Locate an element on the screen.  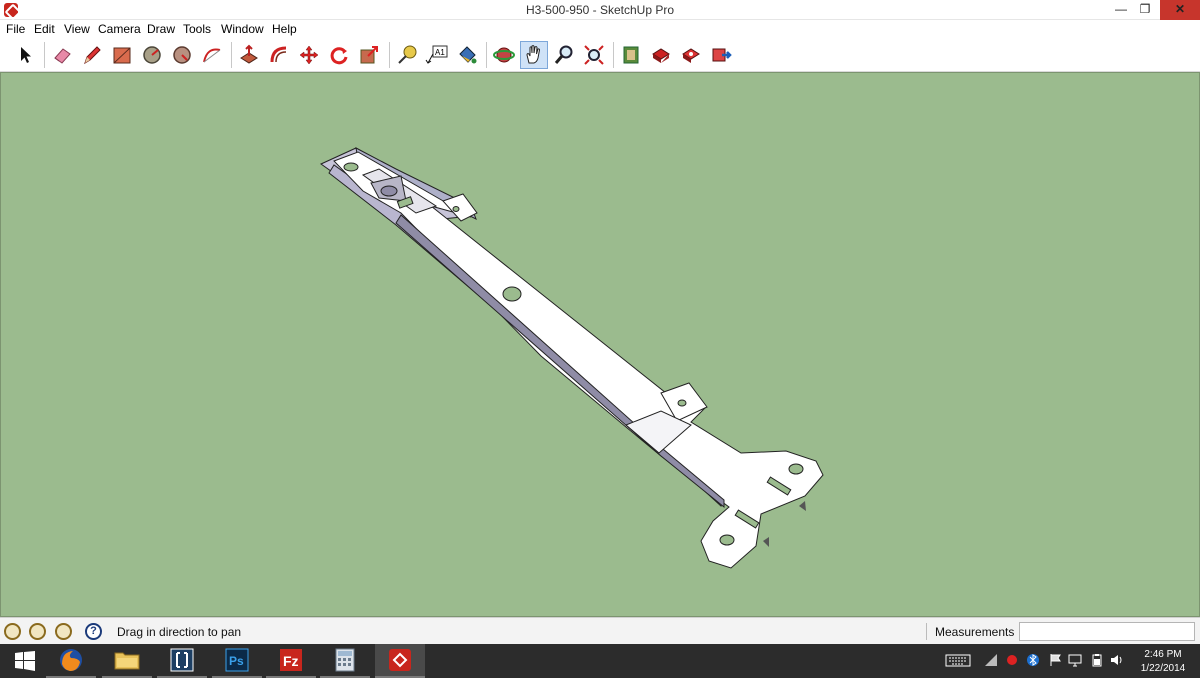
zoom-icon is located at coordinates (564, 55).